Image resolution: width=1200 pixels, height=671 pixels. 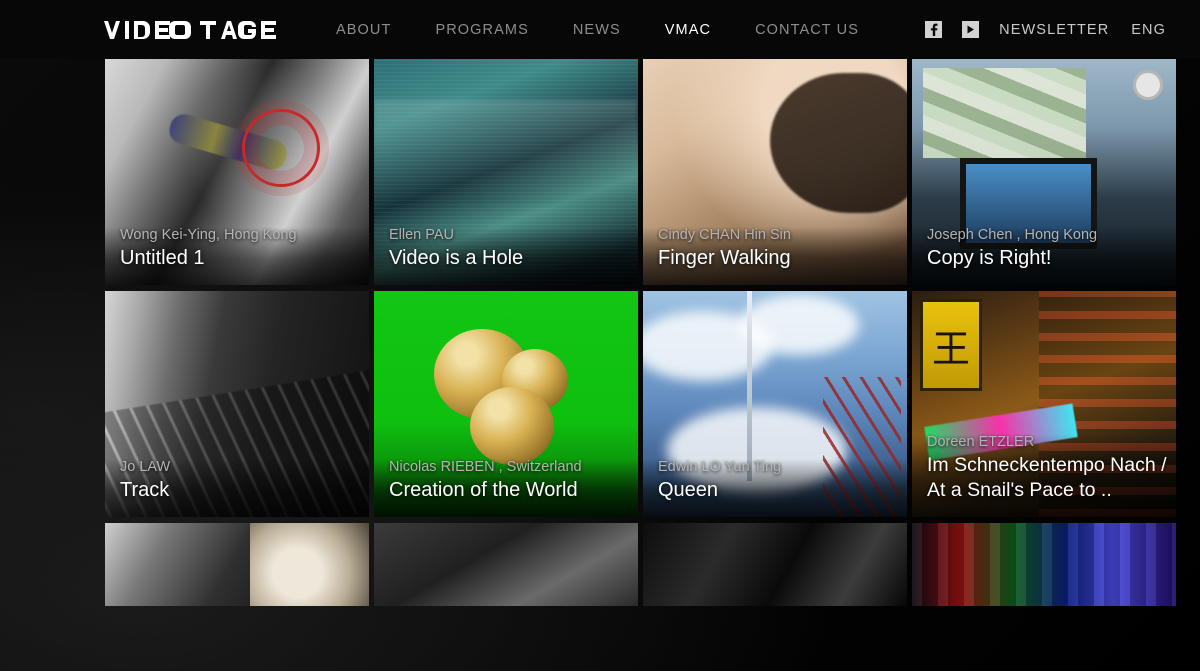 I want to click on video-card-finger-walking: Cindy CHAN Hin Sin Finger Walking, so click(x=775, y=172).